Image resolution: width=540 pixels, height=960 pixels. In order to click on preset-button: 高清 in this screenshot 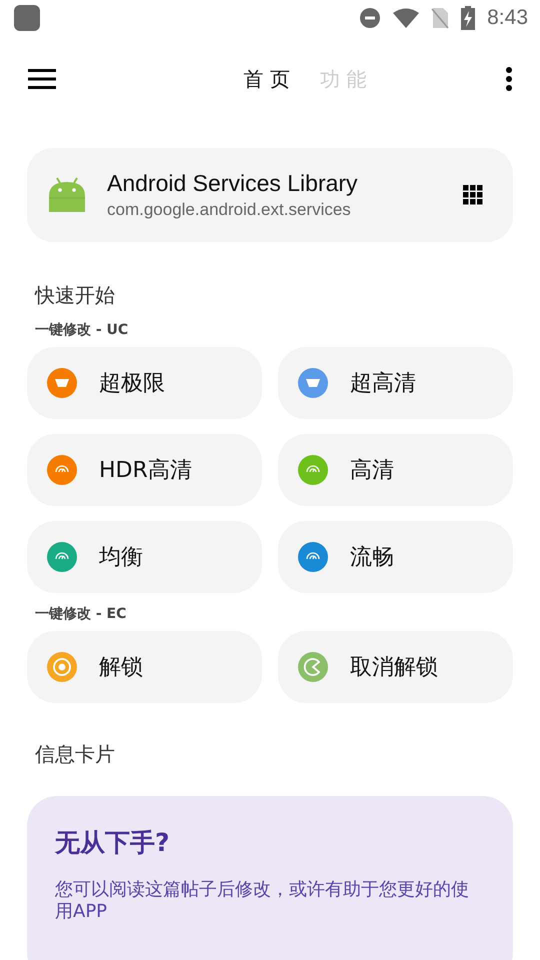, I will do `click(395, 470)`.